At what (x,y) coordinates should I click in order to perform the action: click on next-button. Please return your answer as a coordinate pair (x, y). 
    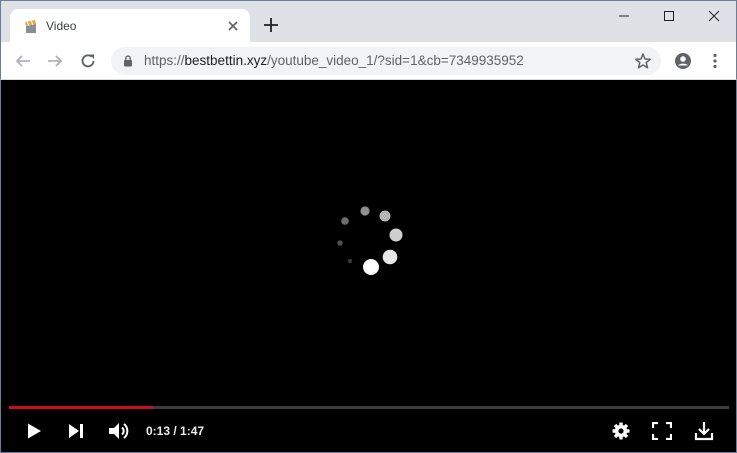
    Looking at the image, I should click on (76, 431).